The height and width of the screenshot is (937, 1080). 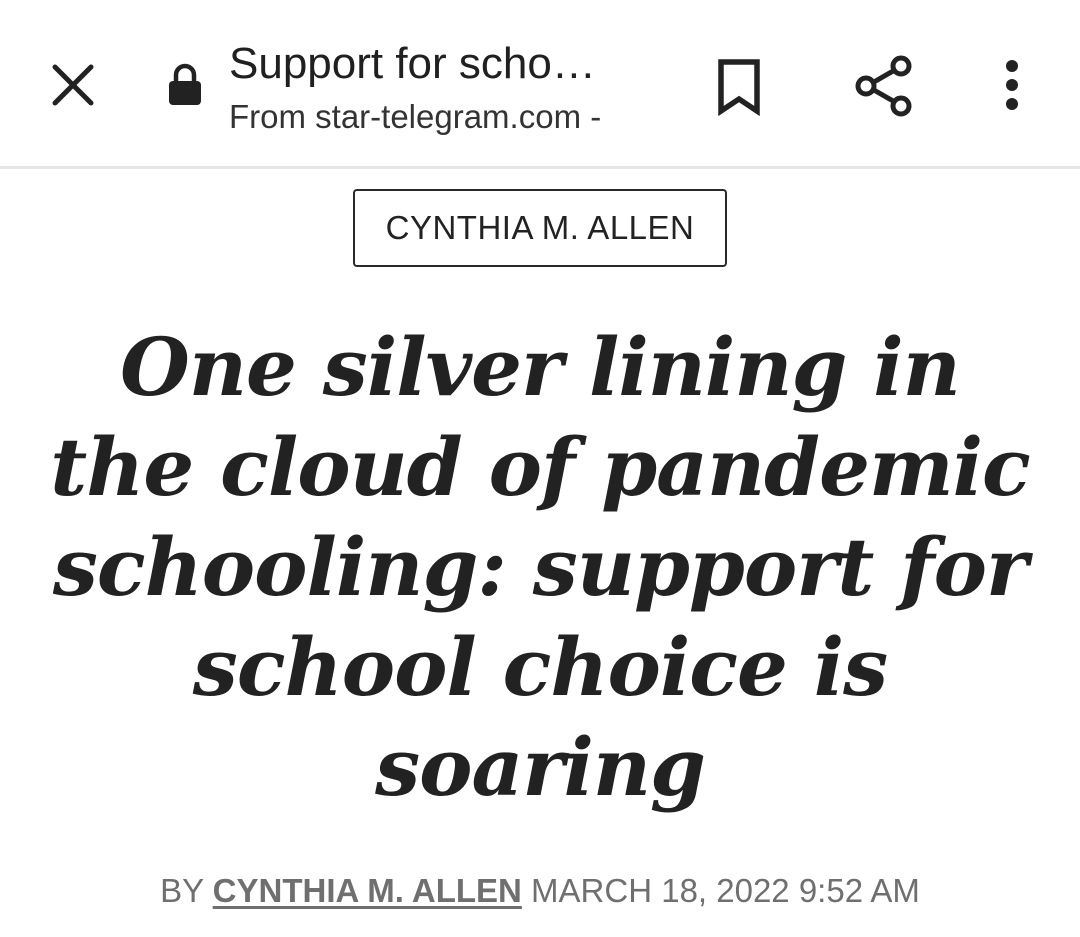 I want to click on byline-author-link: CYNTHIA M. ALLEN, so click(x=367, y=890).